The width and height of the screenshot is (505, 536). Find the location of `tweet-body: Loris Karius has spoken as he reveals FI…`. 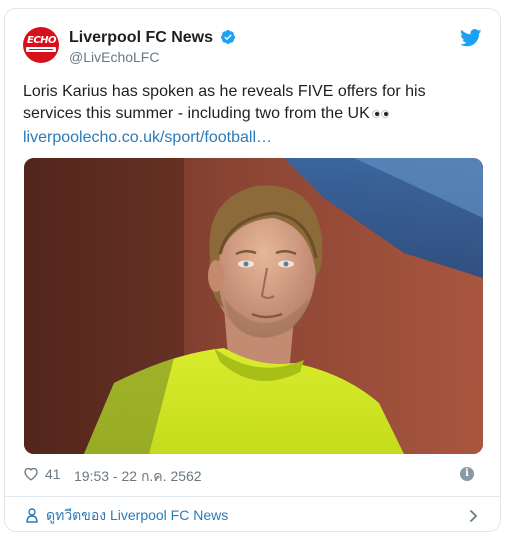

tweet-body: Loris Karius has spoken as he reveals FI… is located at coordinates (224, 102).